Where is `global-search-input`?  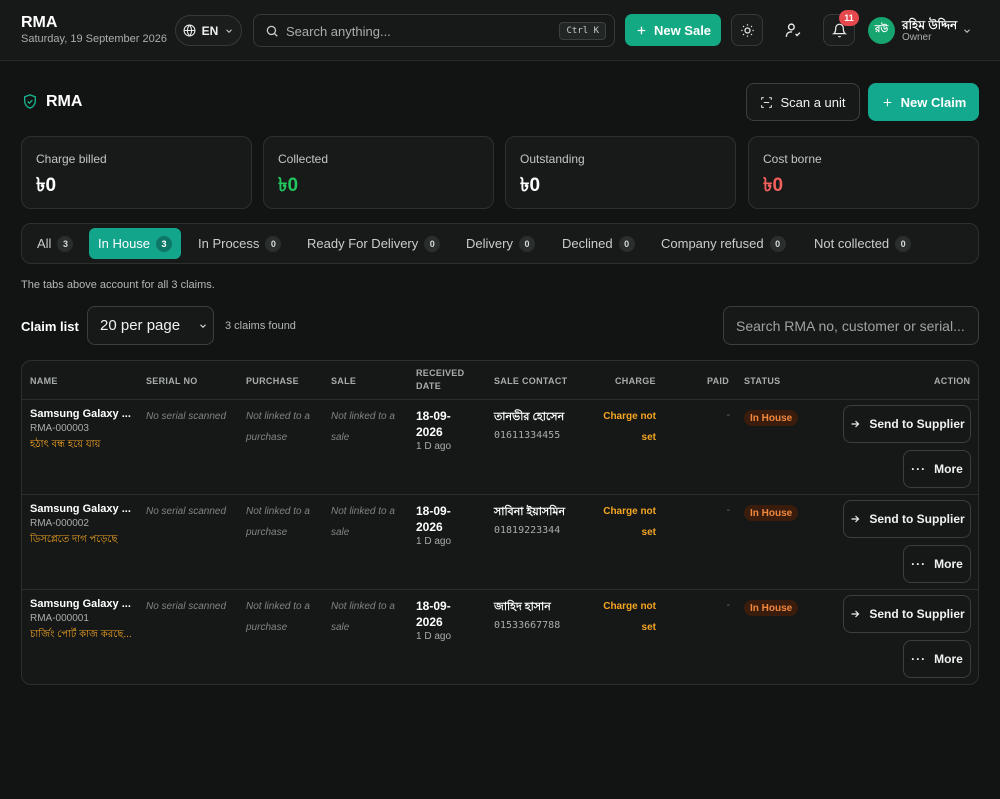 global-search-input is located at coordinates (416, 31).